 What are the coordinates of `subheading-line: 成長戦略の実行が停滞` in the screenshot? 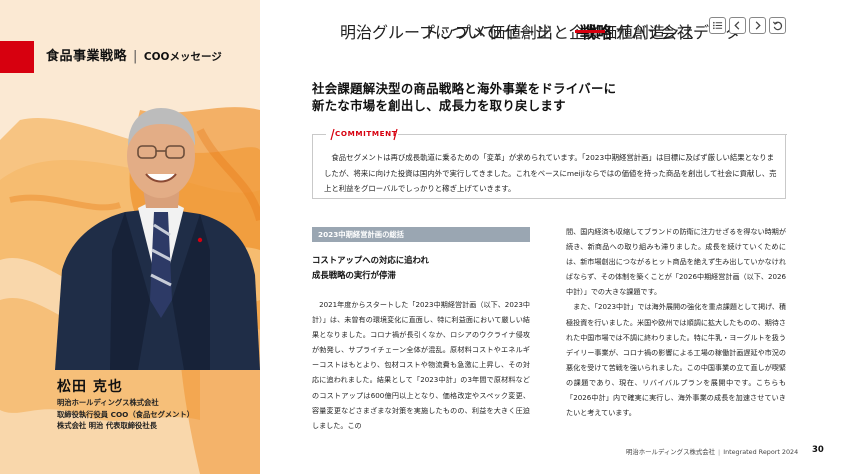 It's located at (354, 274).